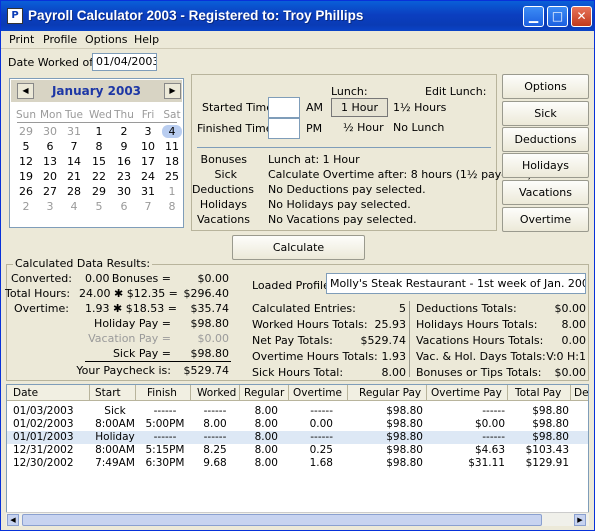 The image size is (595, 531). What do you see at coordinates (284, 128) in the screenshot?
I see `finished-time-input` at bounding box center [284, 128].